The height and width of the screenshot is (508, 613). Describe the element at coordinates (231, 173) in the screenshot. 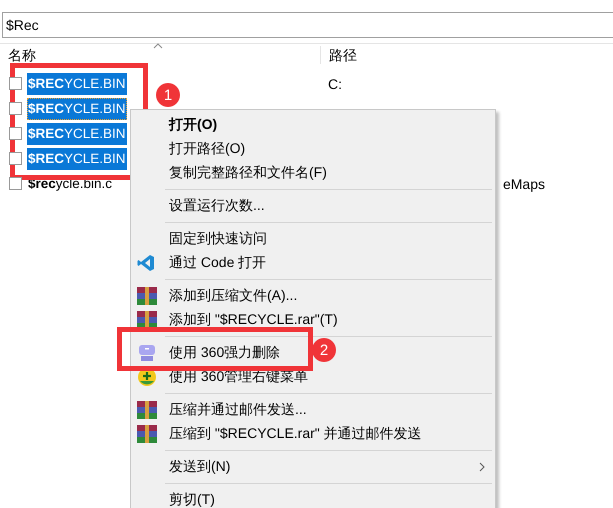

I see `menu-item: 复制完整路径和文件名(F)` at that location.